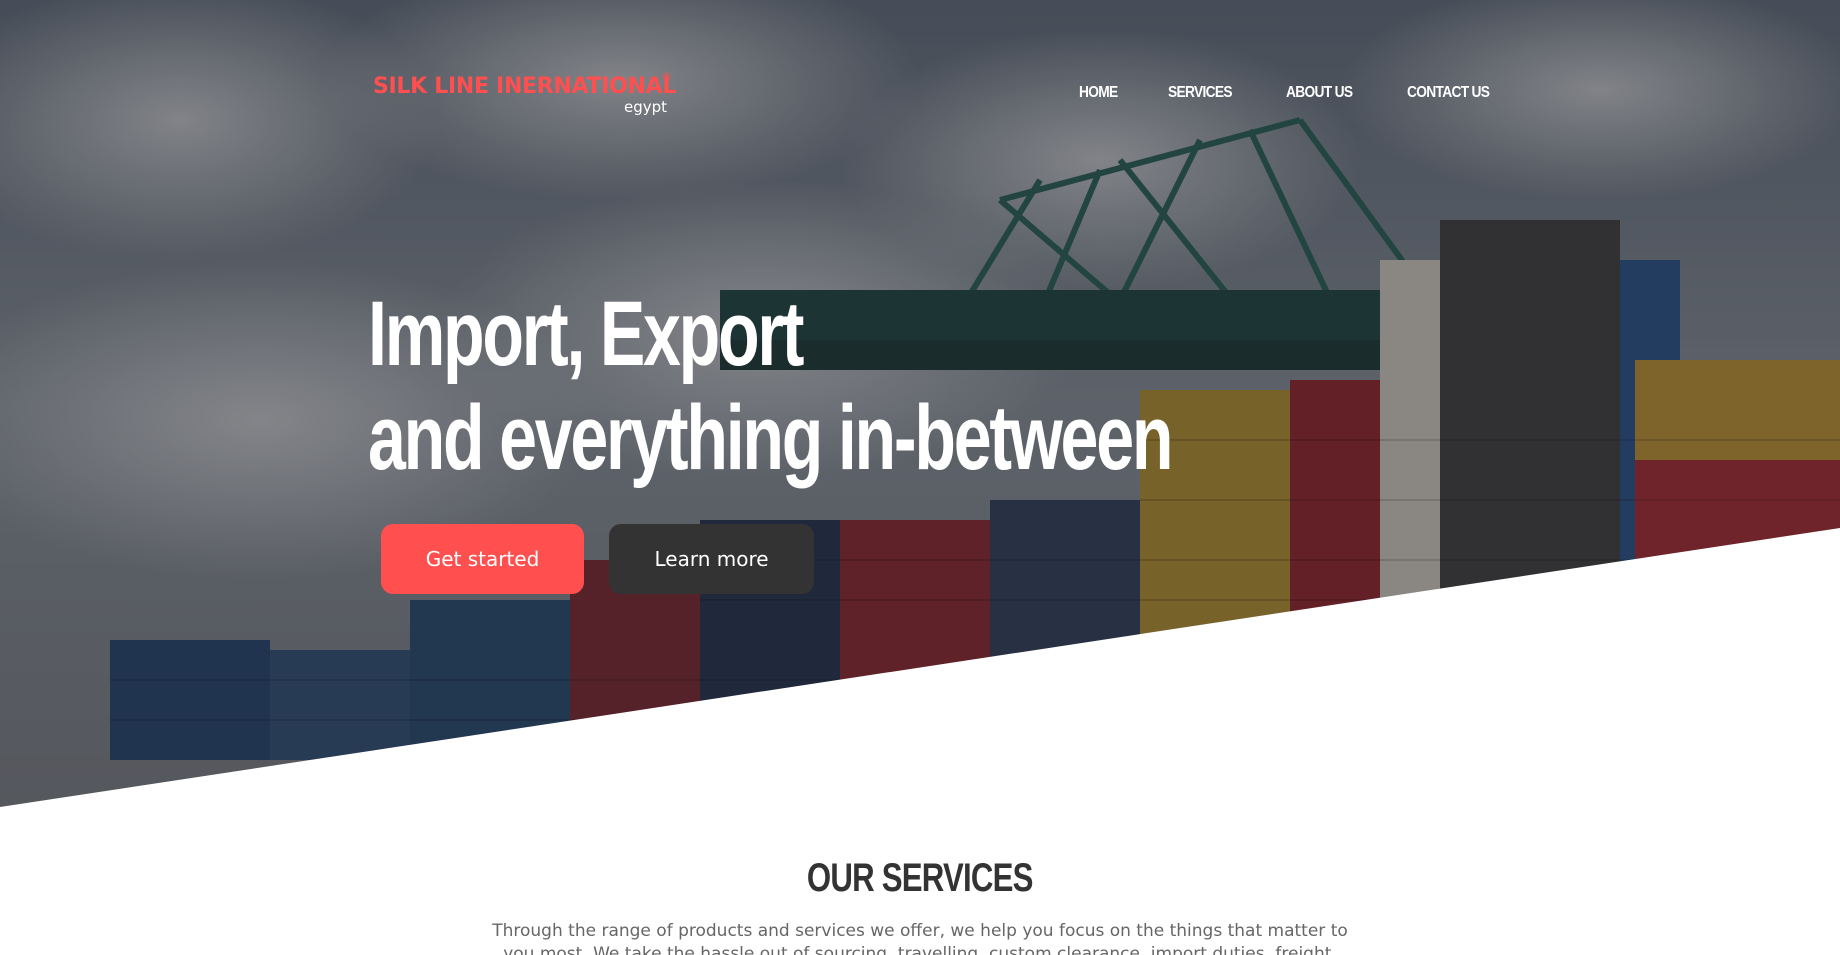 The width and height of the screenshot is (1840, 955). I want to click on services-title-text: OUR SERVICES, so click(920, 878).